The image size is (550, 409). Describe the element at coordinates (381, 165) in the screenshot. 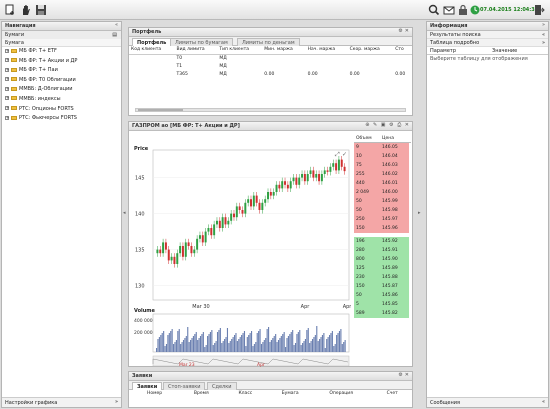

I see `ask-row: 75 146.03` at that location.